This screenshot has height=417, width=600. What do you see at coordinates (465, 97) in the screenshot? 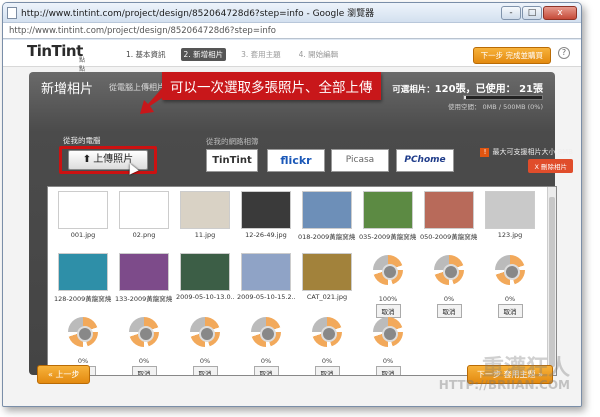
I see `usage-bar-fill` at bounding box center [465, 97].